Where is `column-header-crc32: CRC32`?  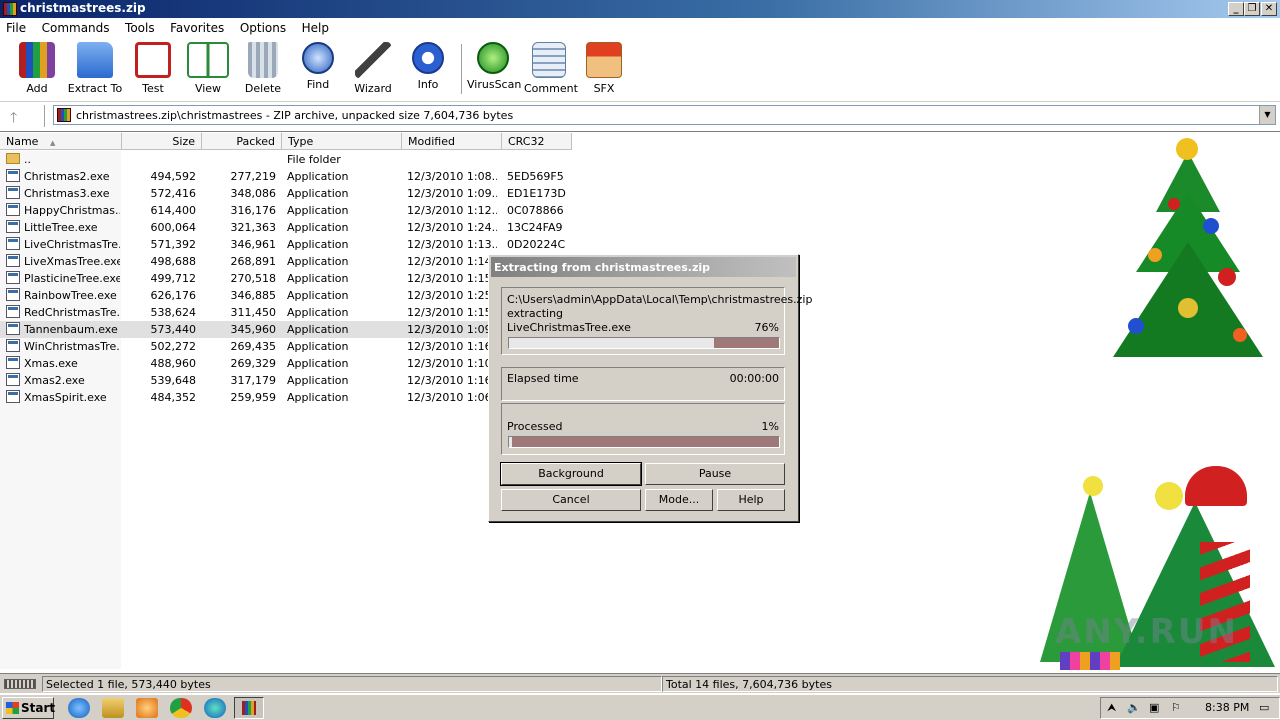 column-header-crc32: CRC32 is located at coordinates (537, 141).